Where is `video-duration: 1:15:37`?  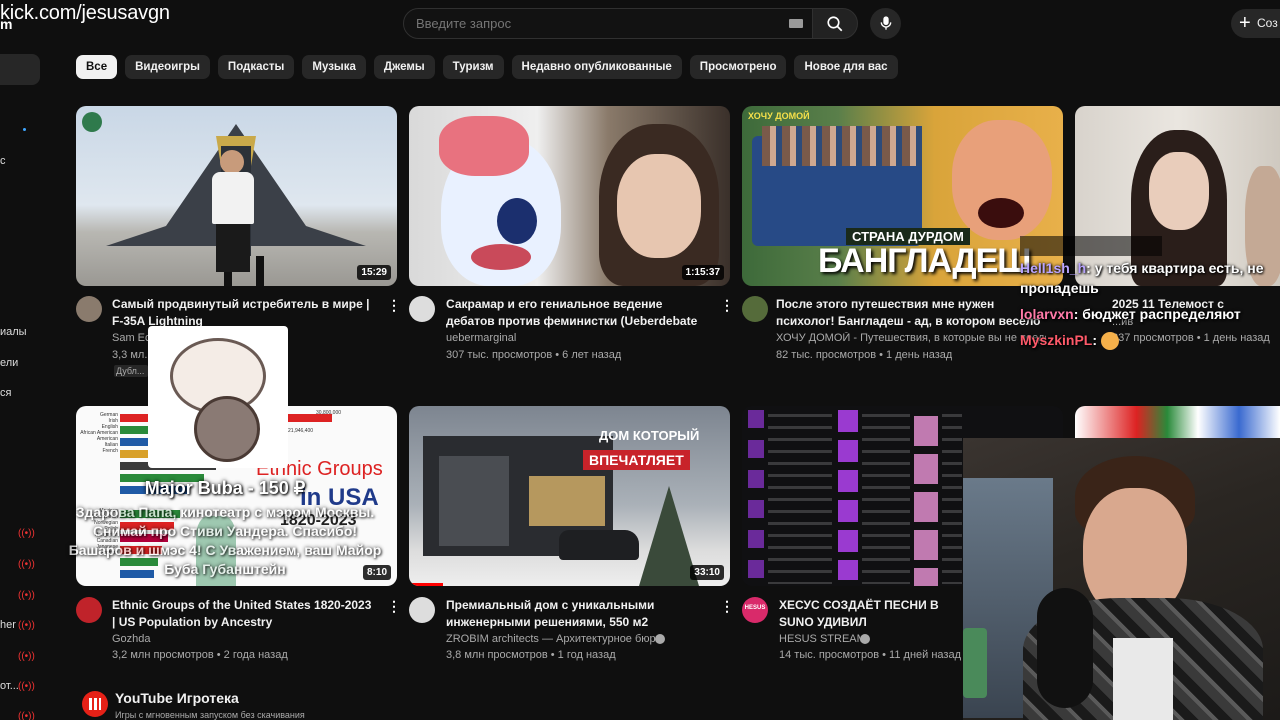
video-duration: 1:15:37 is located at coordinates (702, 272).